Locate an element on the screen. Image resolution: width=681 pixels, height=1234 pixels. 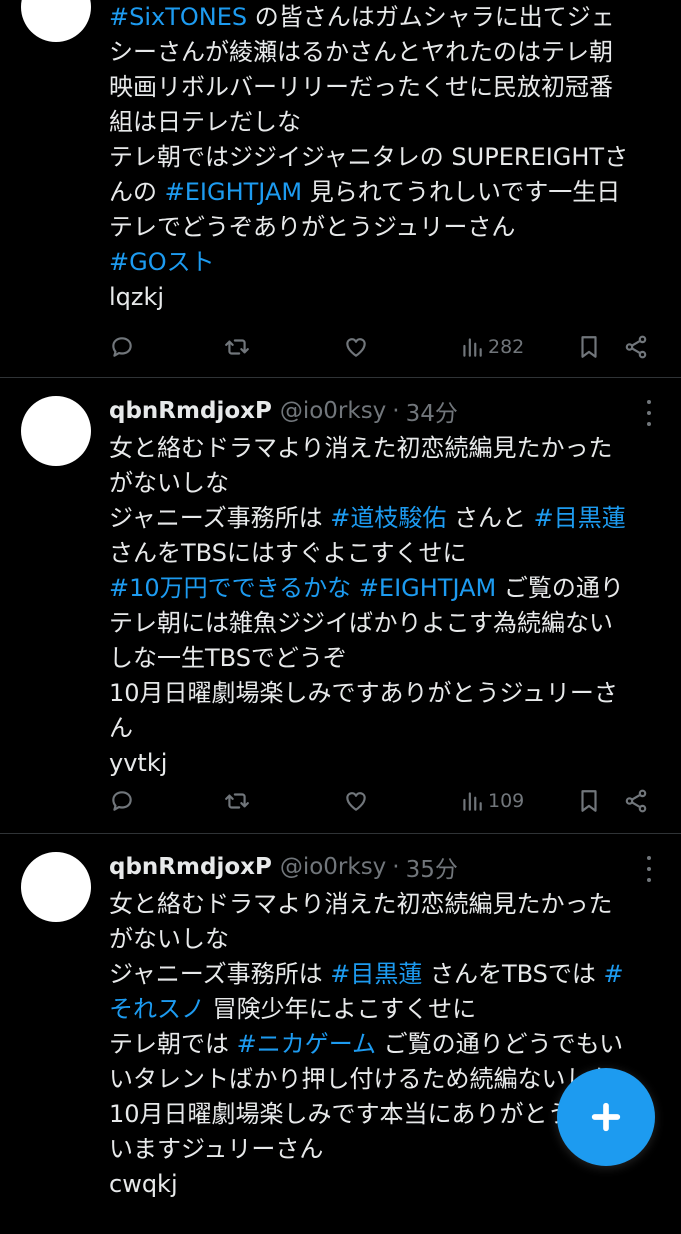
text-segment: ご覧の通り is located at coordinates (560, 588).